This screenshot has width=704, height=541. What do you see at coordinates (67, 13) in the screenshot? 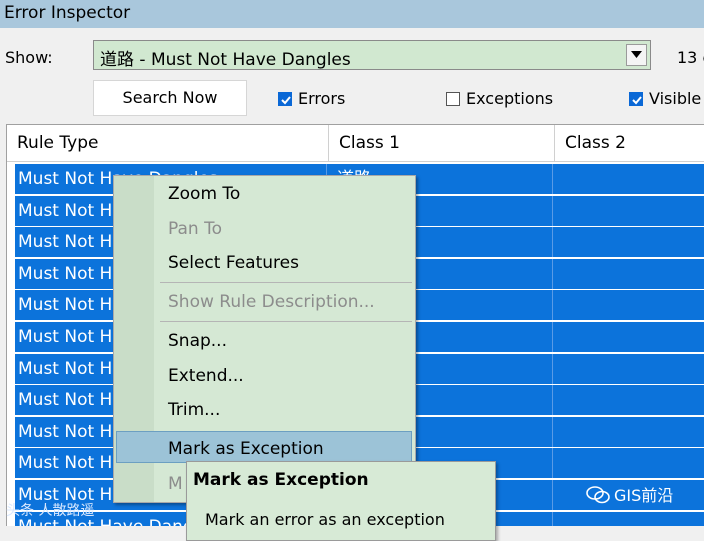
I see `window-title: Error Inspector` at bounding box center [67, 13].